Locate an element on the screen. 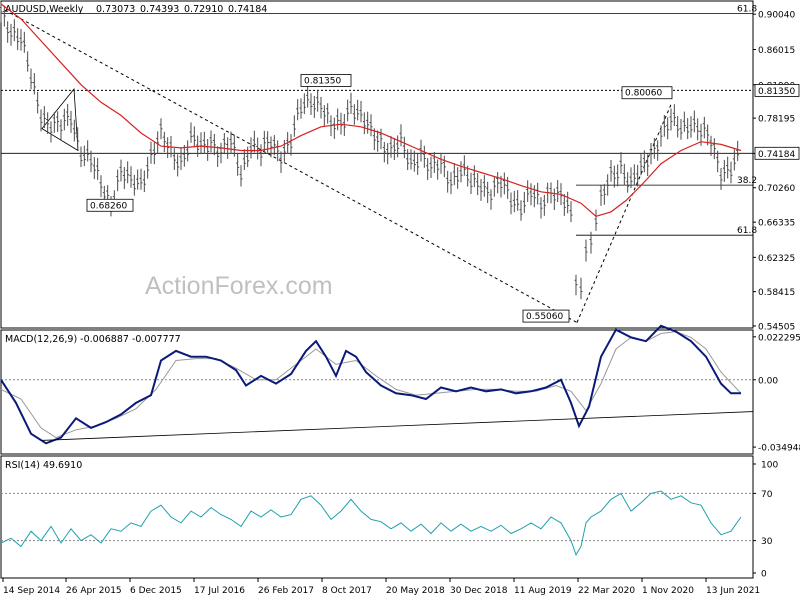  x-axis-label: 6 Dec 2015 is located at coordinates (156, 591).